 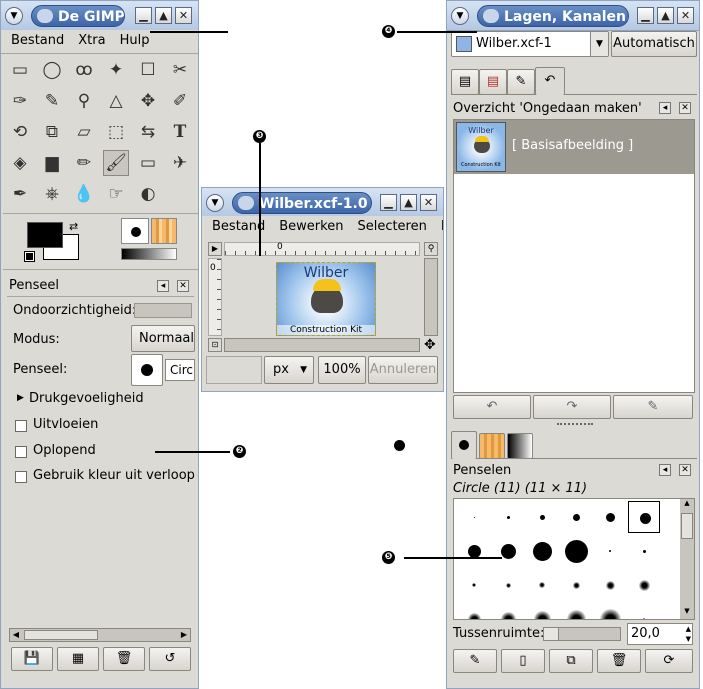 I want to click on brush-scroll-thumb, so click(x=687, y=526).